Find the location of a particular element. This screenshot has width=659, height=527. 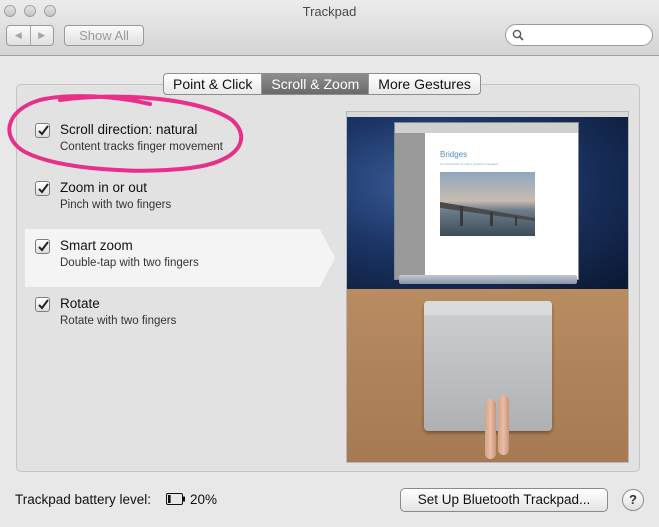

option-smart-zoom: Smart zoom Double-tap with two fingers is located at coordinates (180, 258).